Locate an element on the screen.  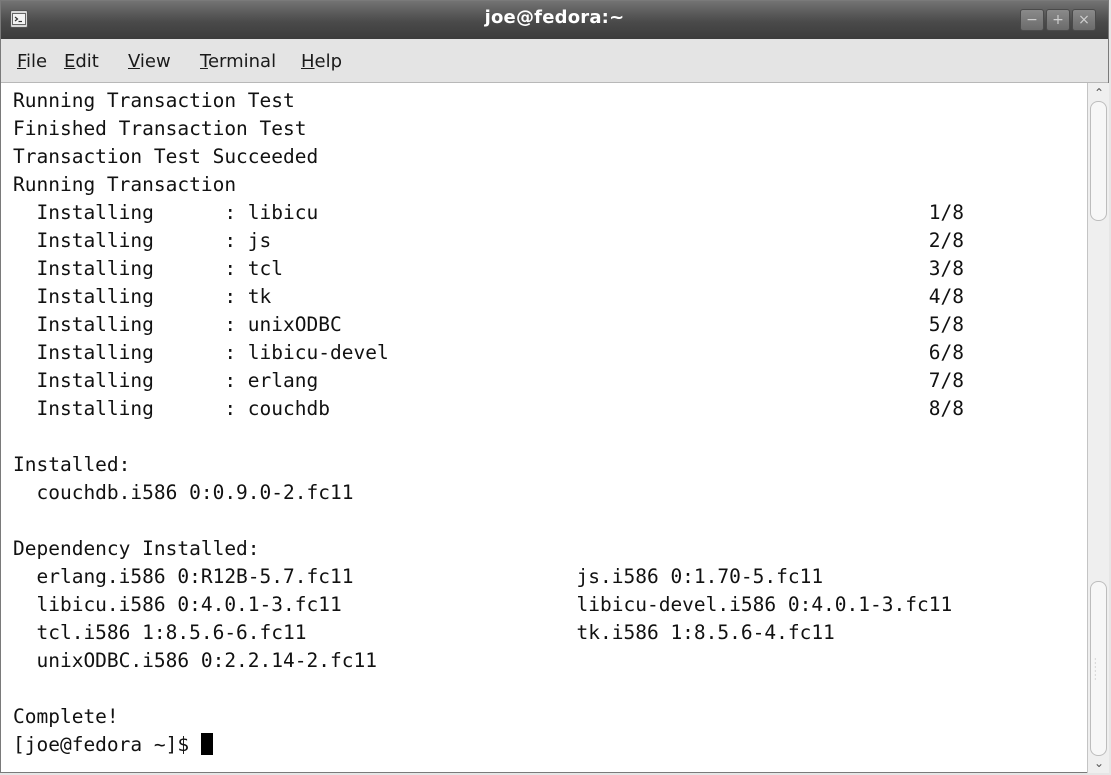
terminal-line: Installing : libicu 1/8 is located at coordinates (488, 212).